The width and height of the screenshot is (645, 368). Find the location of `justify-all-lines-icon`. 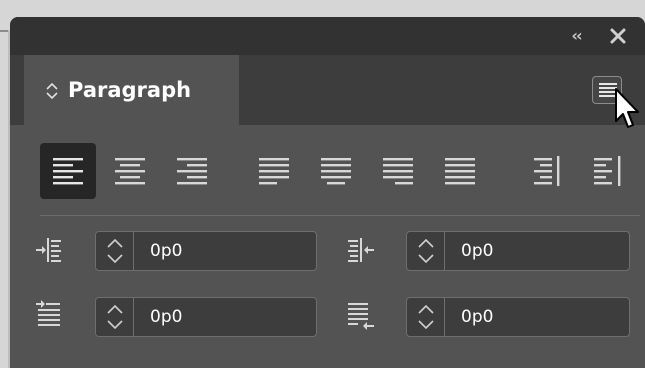

justify-all-lines-icon is located at coordinates (460, 171).